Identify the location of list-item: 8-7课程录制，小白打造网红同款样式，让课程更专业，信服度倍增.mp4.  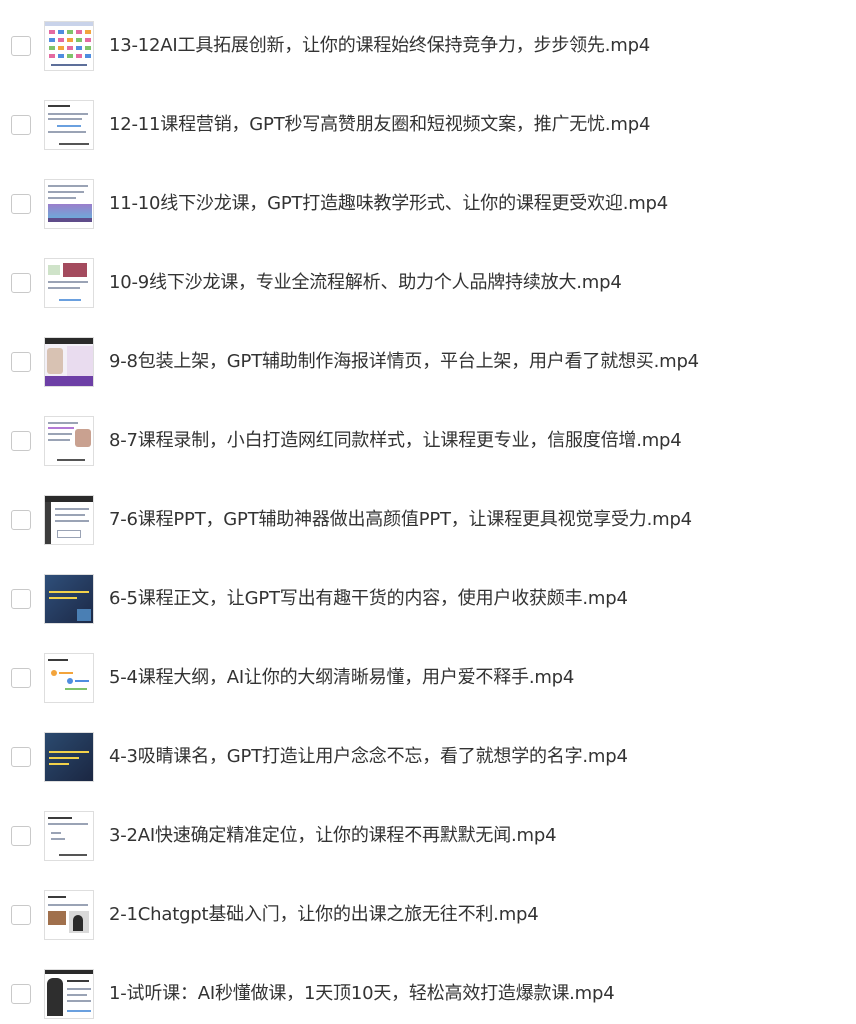
(428, 441).